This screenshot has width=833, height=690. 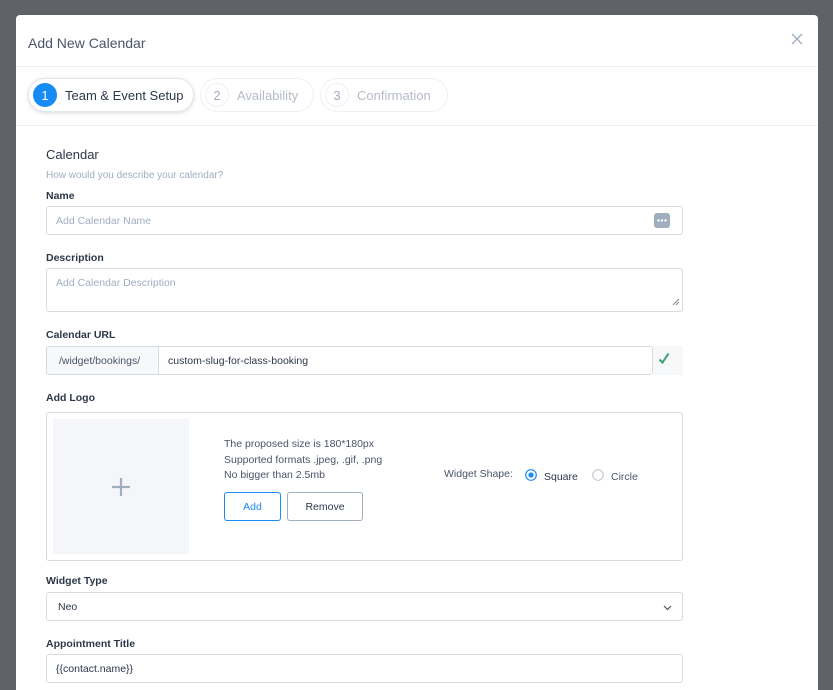 What do you see at coordinates (364, 606) in the screenshot?
I see `widget-type-select: Neo` at bounding box center [364, 606].